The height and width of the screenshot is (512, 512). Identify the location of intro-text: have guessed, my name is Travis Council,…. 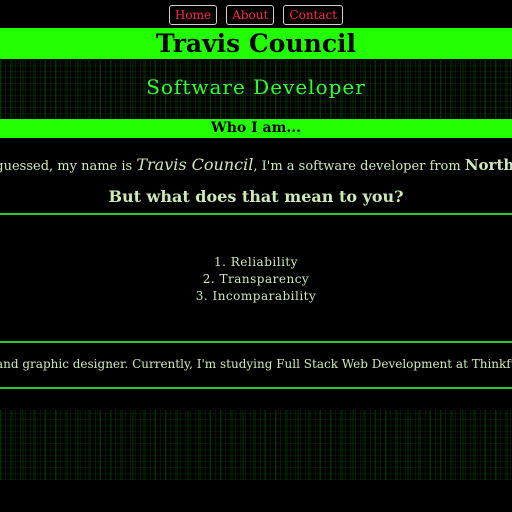
(256, 164).